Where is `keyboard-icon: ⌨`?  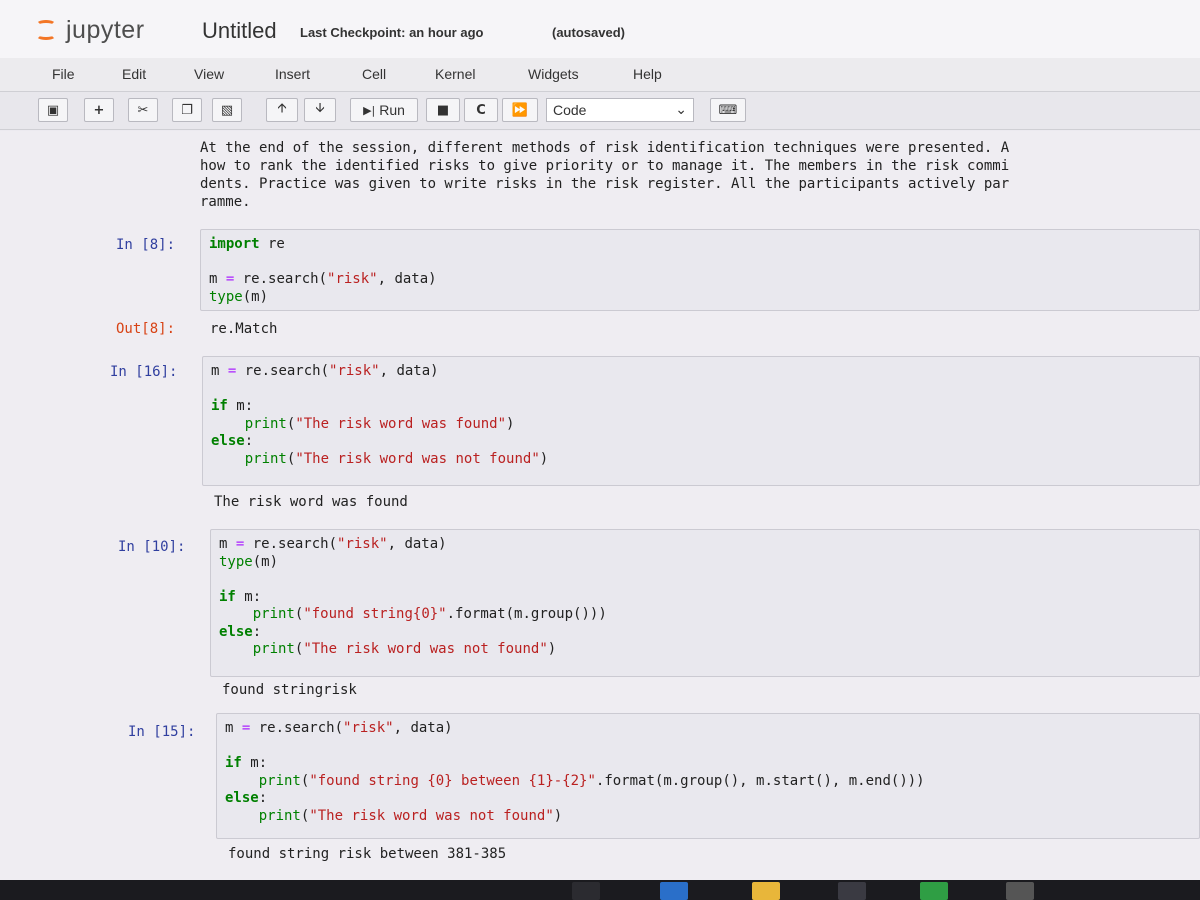 keyboard-icon: ⌨ is located at coordinates (728, 110).